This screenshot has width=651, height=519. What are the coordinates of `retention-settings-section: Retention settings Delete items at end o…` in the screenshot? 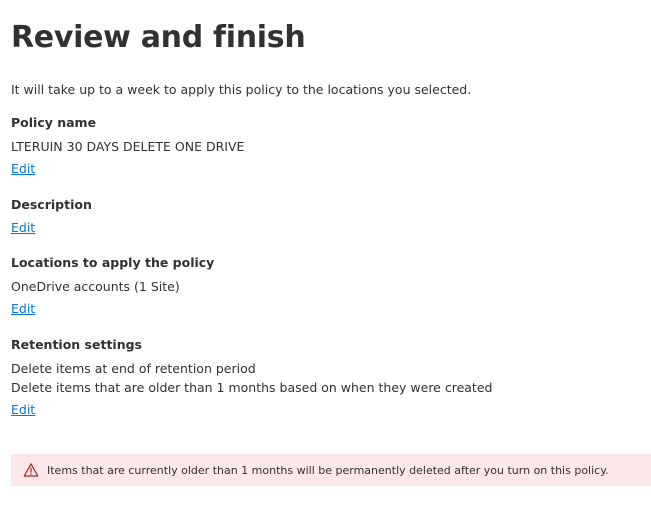 It's located at (251, 377).